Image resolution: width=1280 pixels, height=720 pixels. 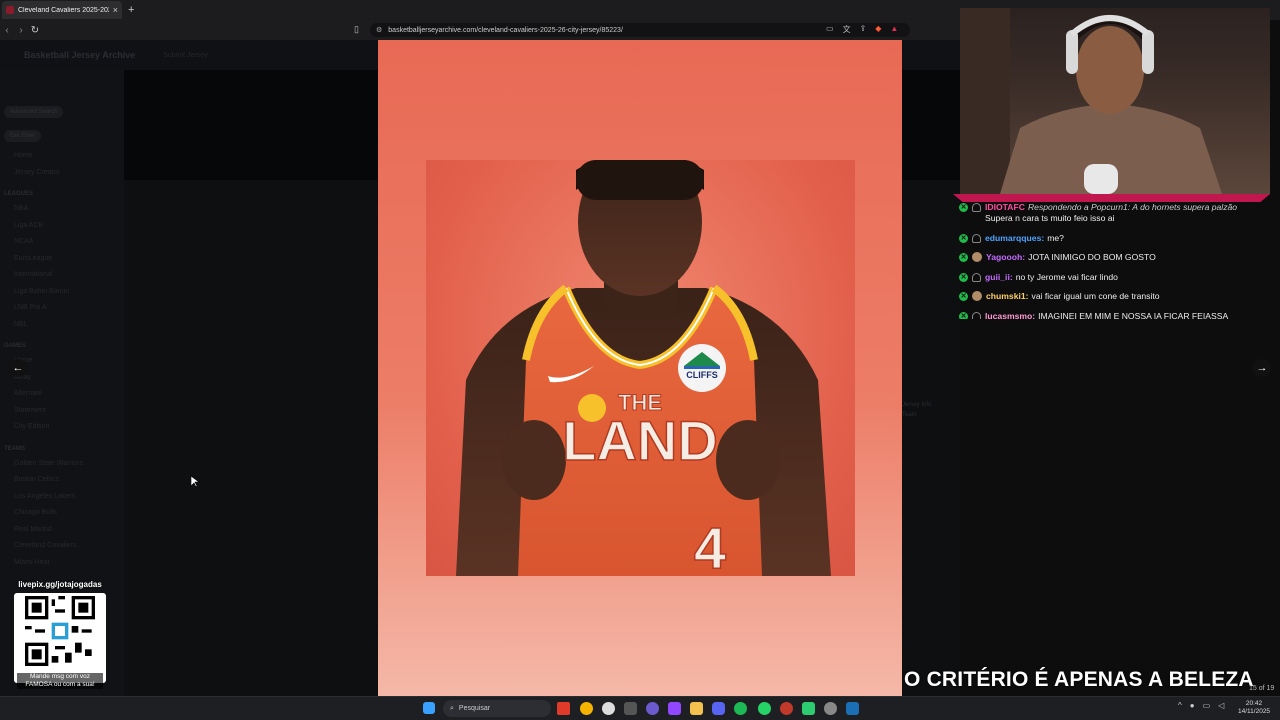 I want to click on sidebar-item-league: Liga ACB, so click(x=62, y=226).